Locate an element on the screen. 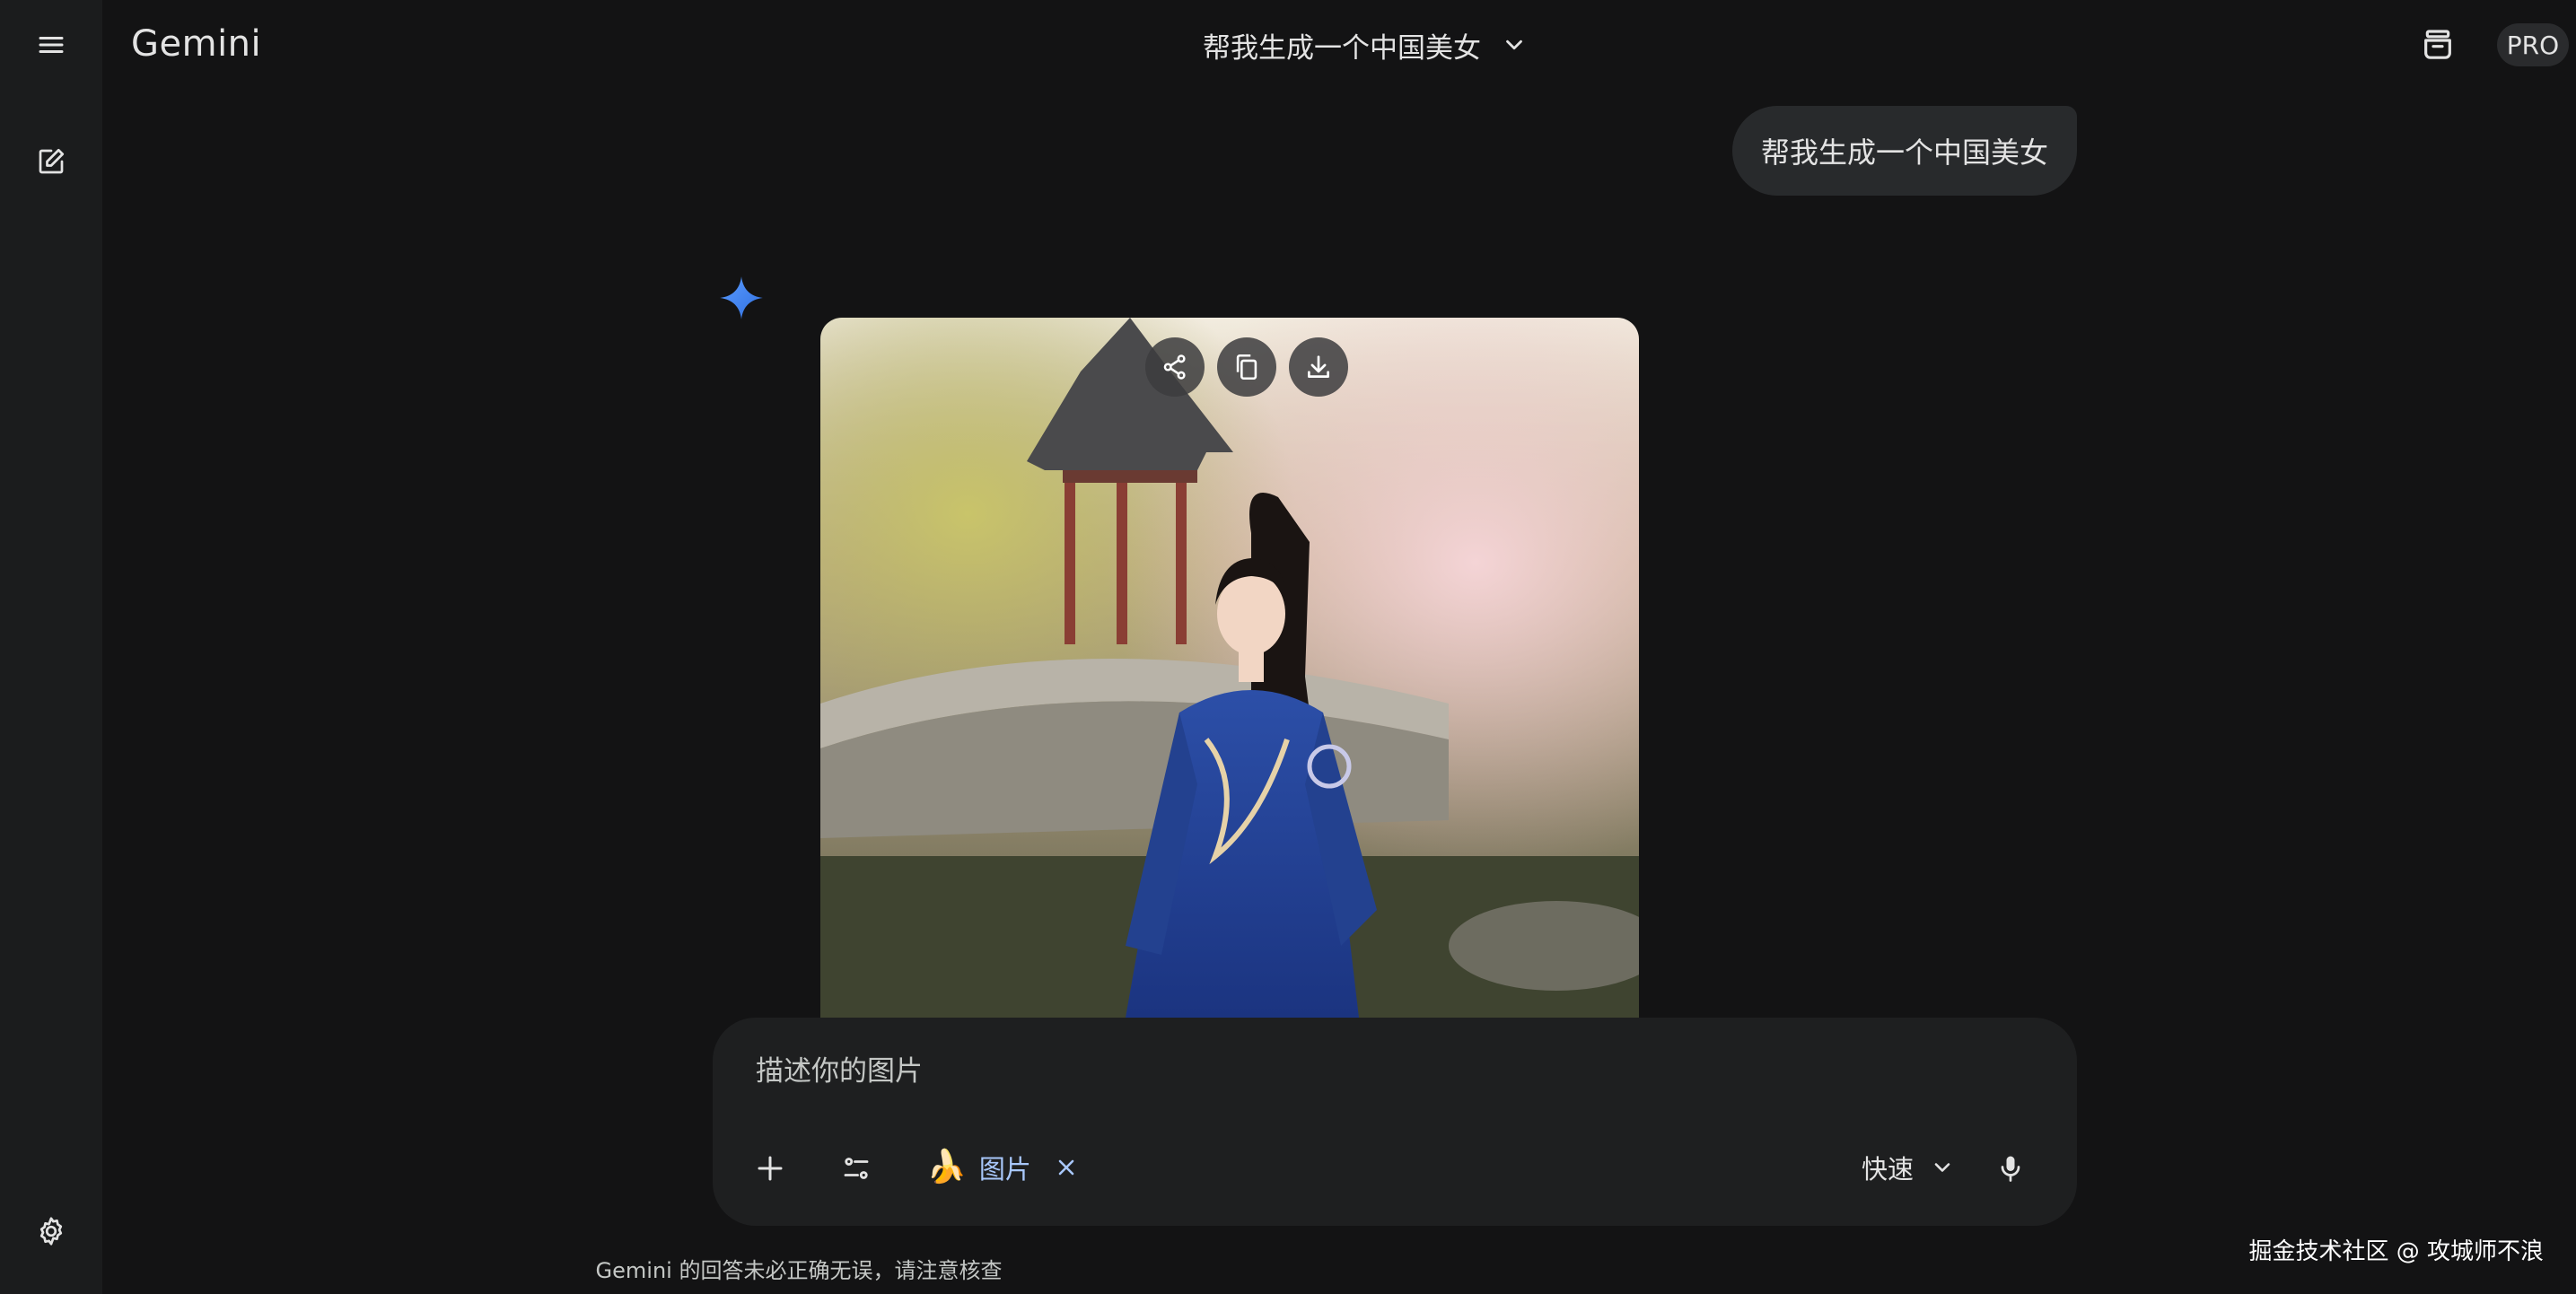 This screenshot has height=1294, width=2576. copy-icon is located at coordinates (1246, 367).